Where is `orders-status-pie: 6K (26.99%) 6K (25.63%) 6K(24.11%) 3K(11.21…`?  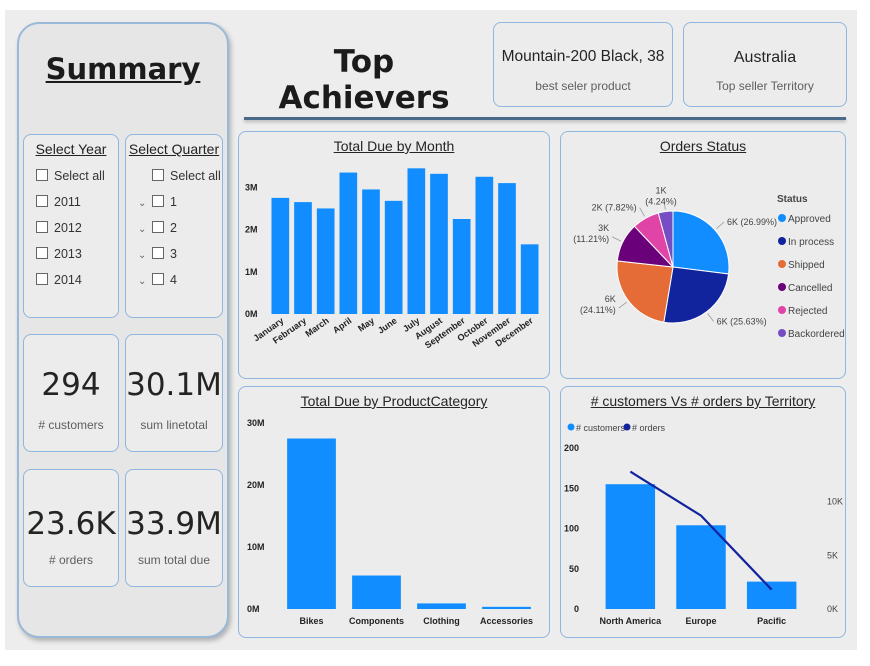 orders-status-pie: 6K (26.99%) 6K (25.63%) 6K(24.11%) 3K(11.21… is located at coordinates (709, 263).